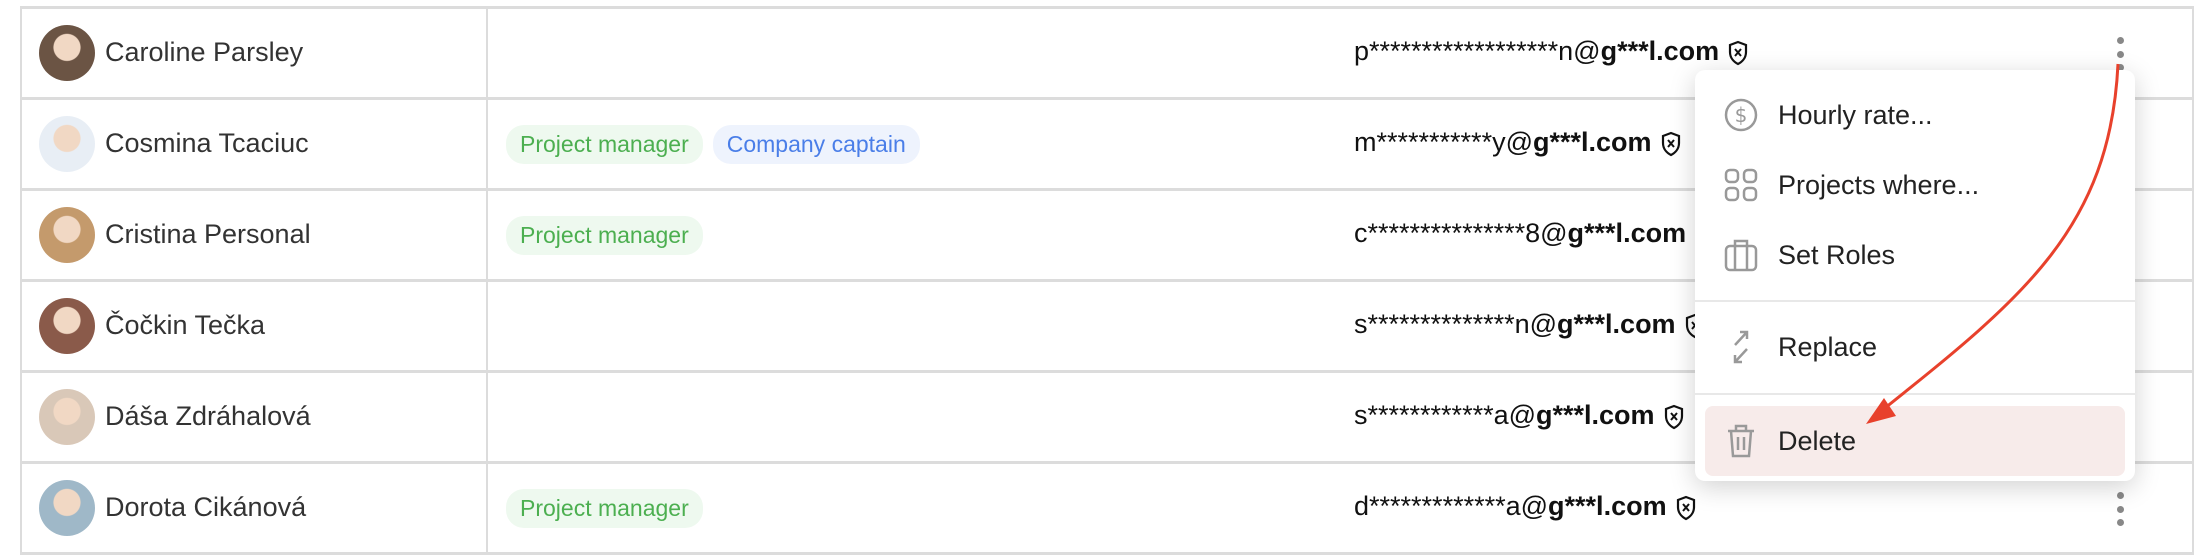 The width and height of the screenshot is (2208, 555). Describe the element at coordinates (1915, 347) in the screenshot. I see `menu-item-replace: Replace` at that location.